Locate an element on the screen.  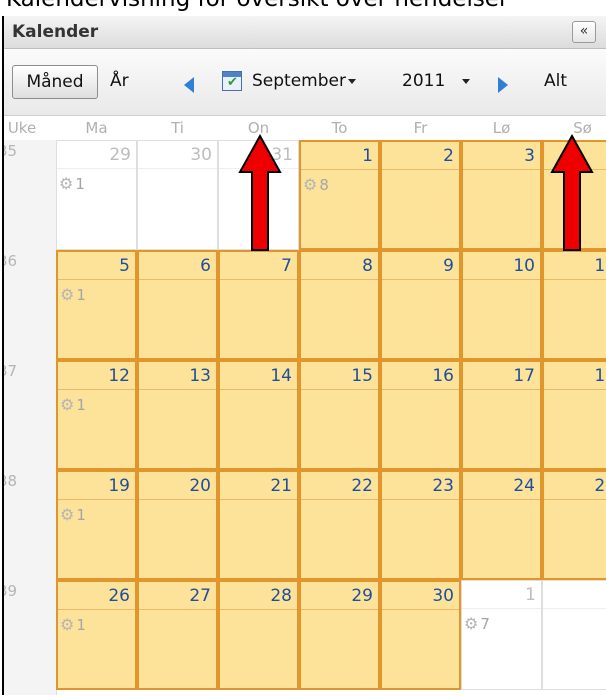
day-cell: 1 ⚙ 7 is located at coordinates (501, 635).